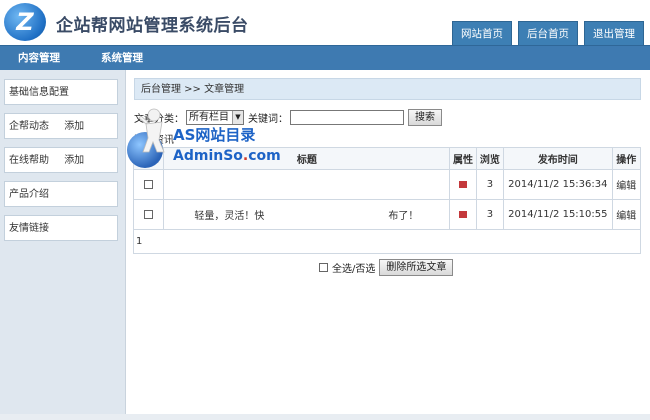 The height and width of the screenshot is (420, 650). Describe the element at coordinates (29, 228) in the screenshot. I see `sidebar-item-label: 友情链接` at that location.